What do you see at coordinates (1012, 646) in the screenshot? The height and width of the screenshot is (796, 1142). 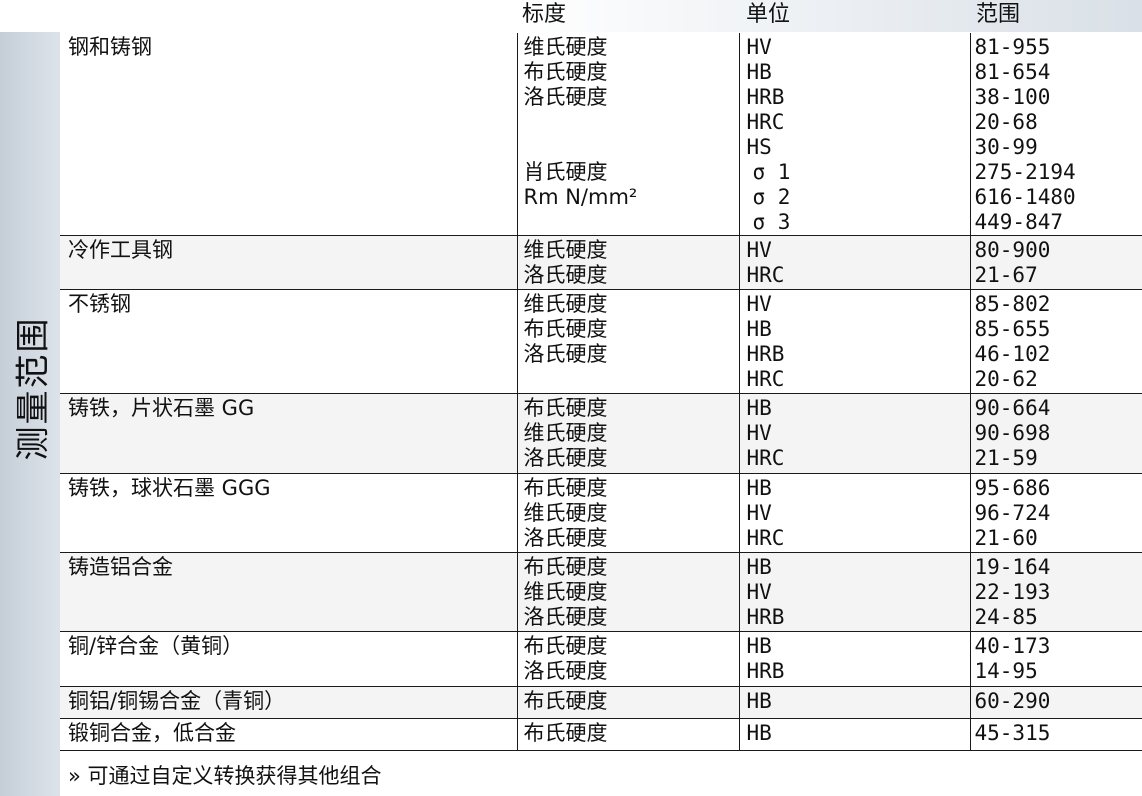 I see `range-value: 40-173` at bounding box center [1012, 646].